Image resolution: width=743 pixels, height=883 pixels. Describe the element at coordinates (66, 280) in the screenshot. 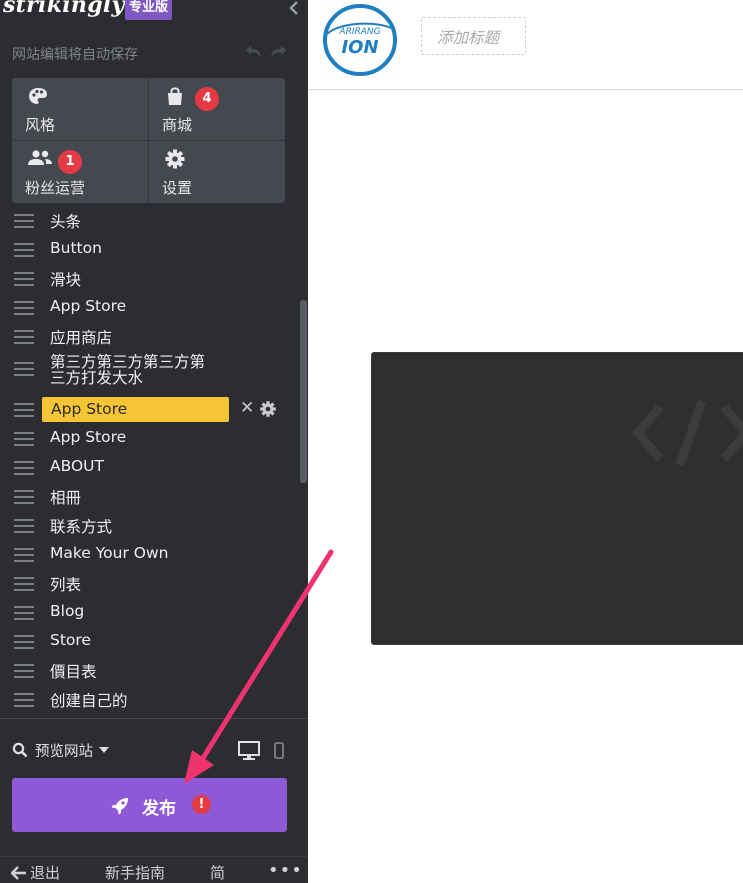

I see `page-label: 滑块` at that location.